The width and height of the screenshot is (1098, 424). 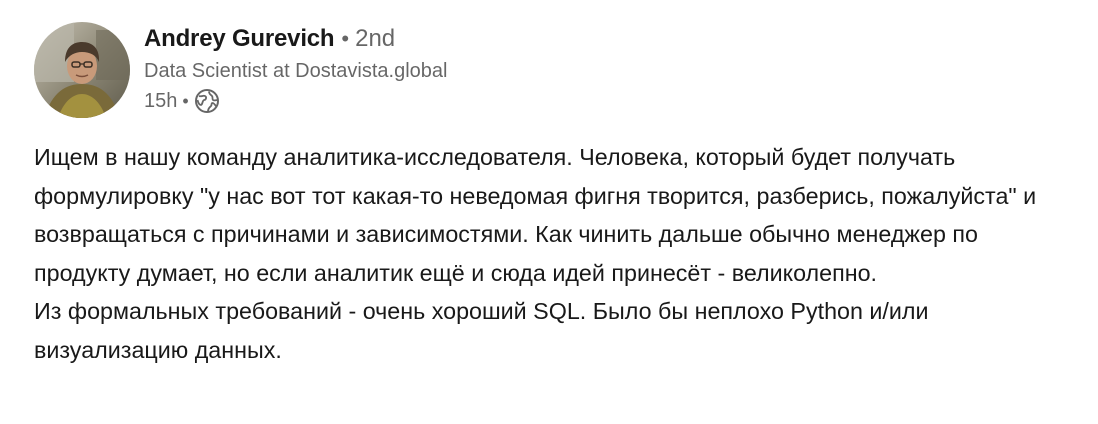 I want to click on author-headline: Data Scientist at Dostavista.global, so click(x=296, y=71).